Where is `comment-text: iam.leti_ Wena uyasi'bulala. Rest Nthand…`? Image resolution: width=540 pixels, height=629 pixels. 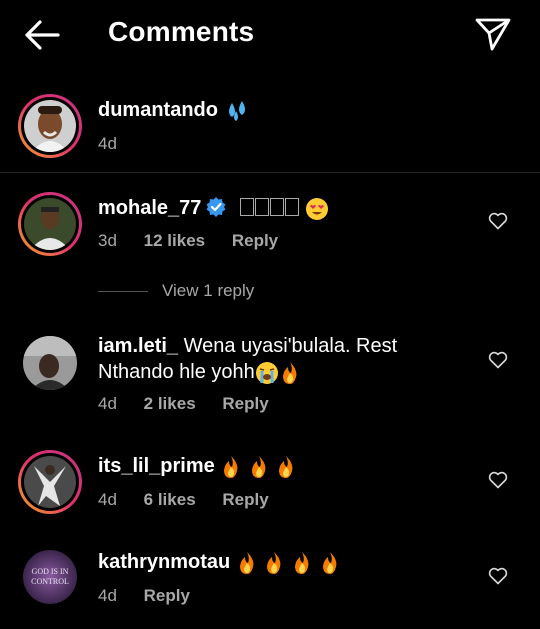 comment-text: iam.leti_ Wena uyasi'bulala. Rest Nthand… is located at coordinates (263, 359).